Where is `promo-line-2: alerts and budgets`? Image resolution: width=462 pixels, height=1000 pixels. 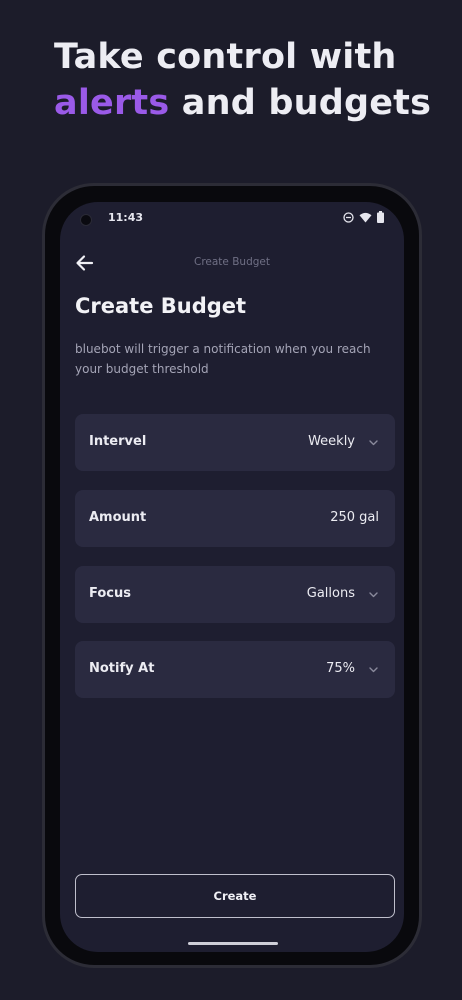 promo-line-2: alerts and budgets is located at coordinates (242, 103).